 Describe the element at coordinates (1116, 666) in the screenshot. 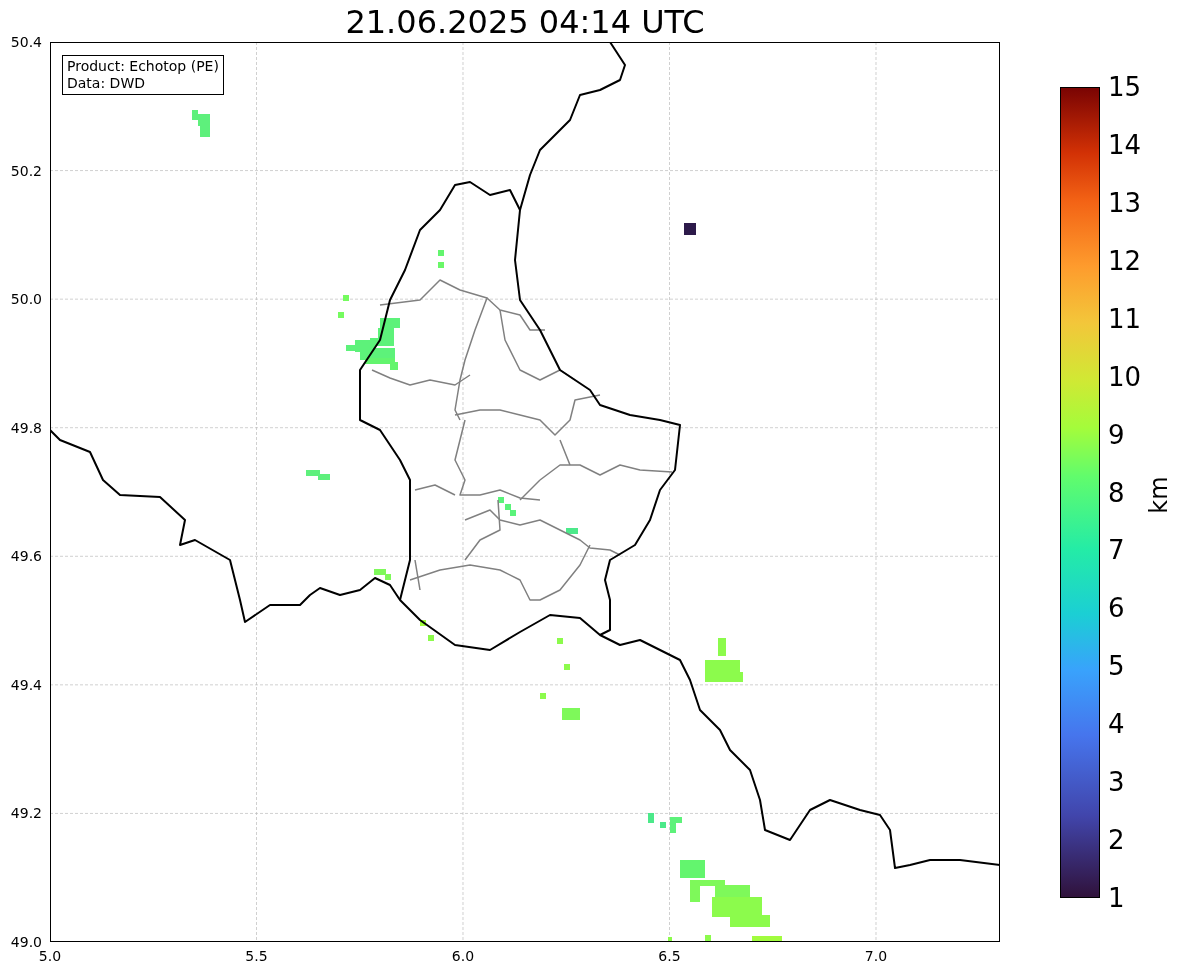

I see `colorbar-tick-label: 5` at that location.